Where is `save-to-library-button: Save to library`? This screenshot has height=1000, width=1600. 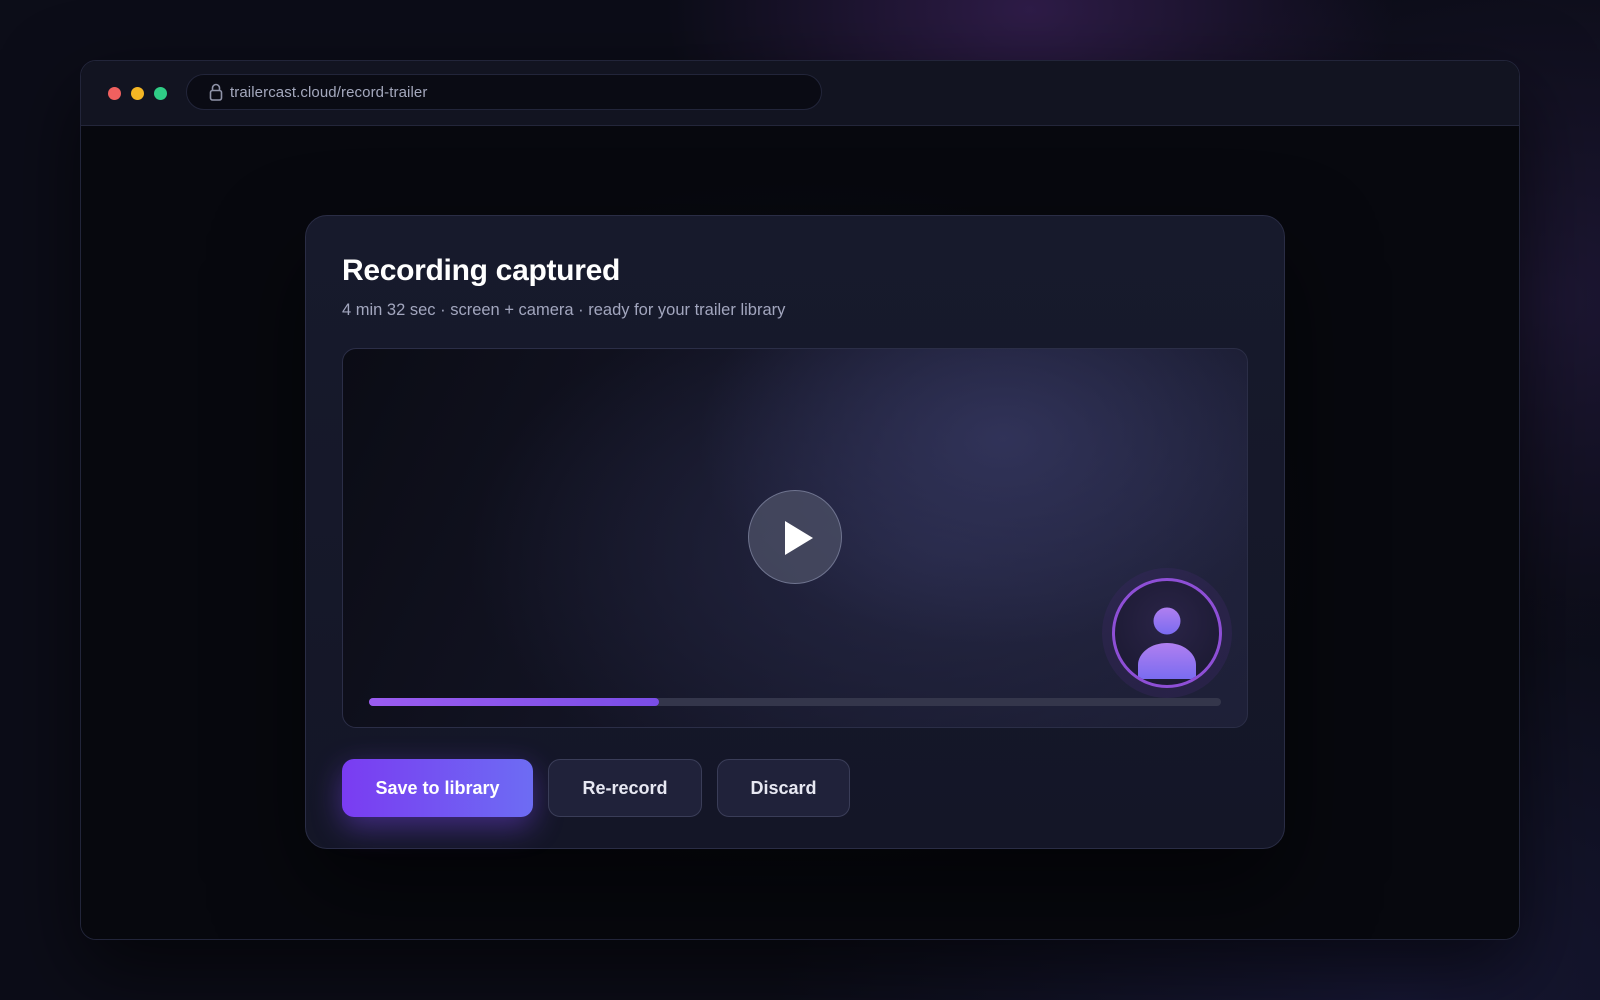
save-to-library-button: Save to library is located at coordinates (437, 788).